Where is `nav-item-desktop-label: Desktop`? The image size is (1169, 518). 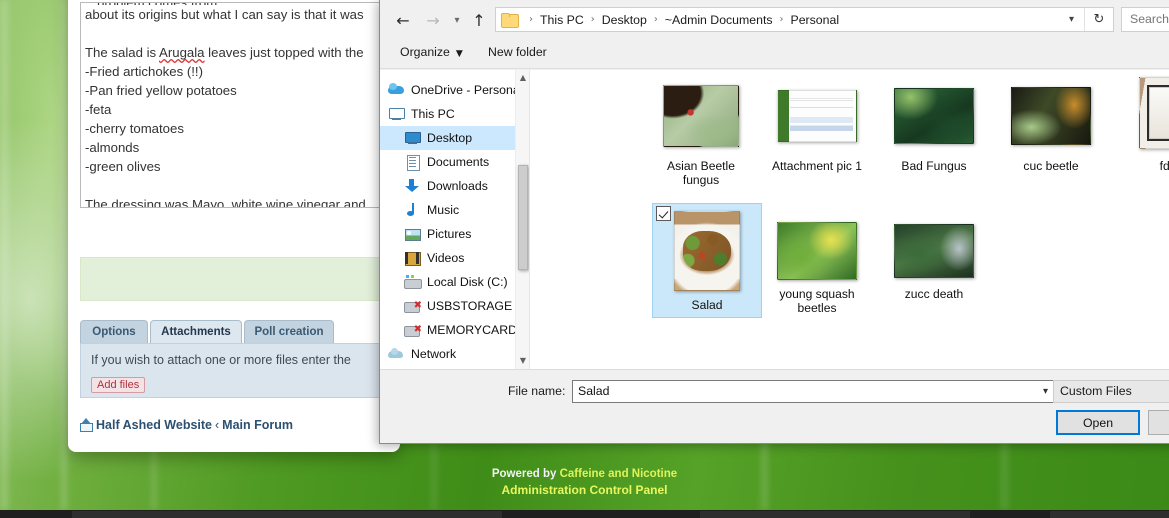
nav-item-desktop-label: Desktop is located at coordinates (450, 138).